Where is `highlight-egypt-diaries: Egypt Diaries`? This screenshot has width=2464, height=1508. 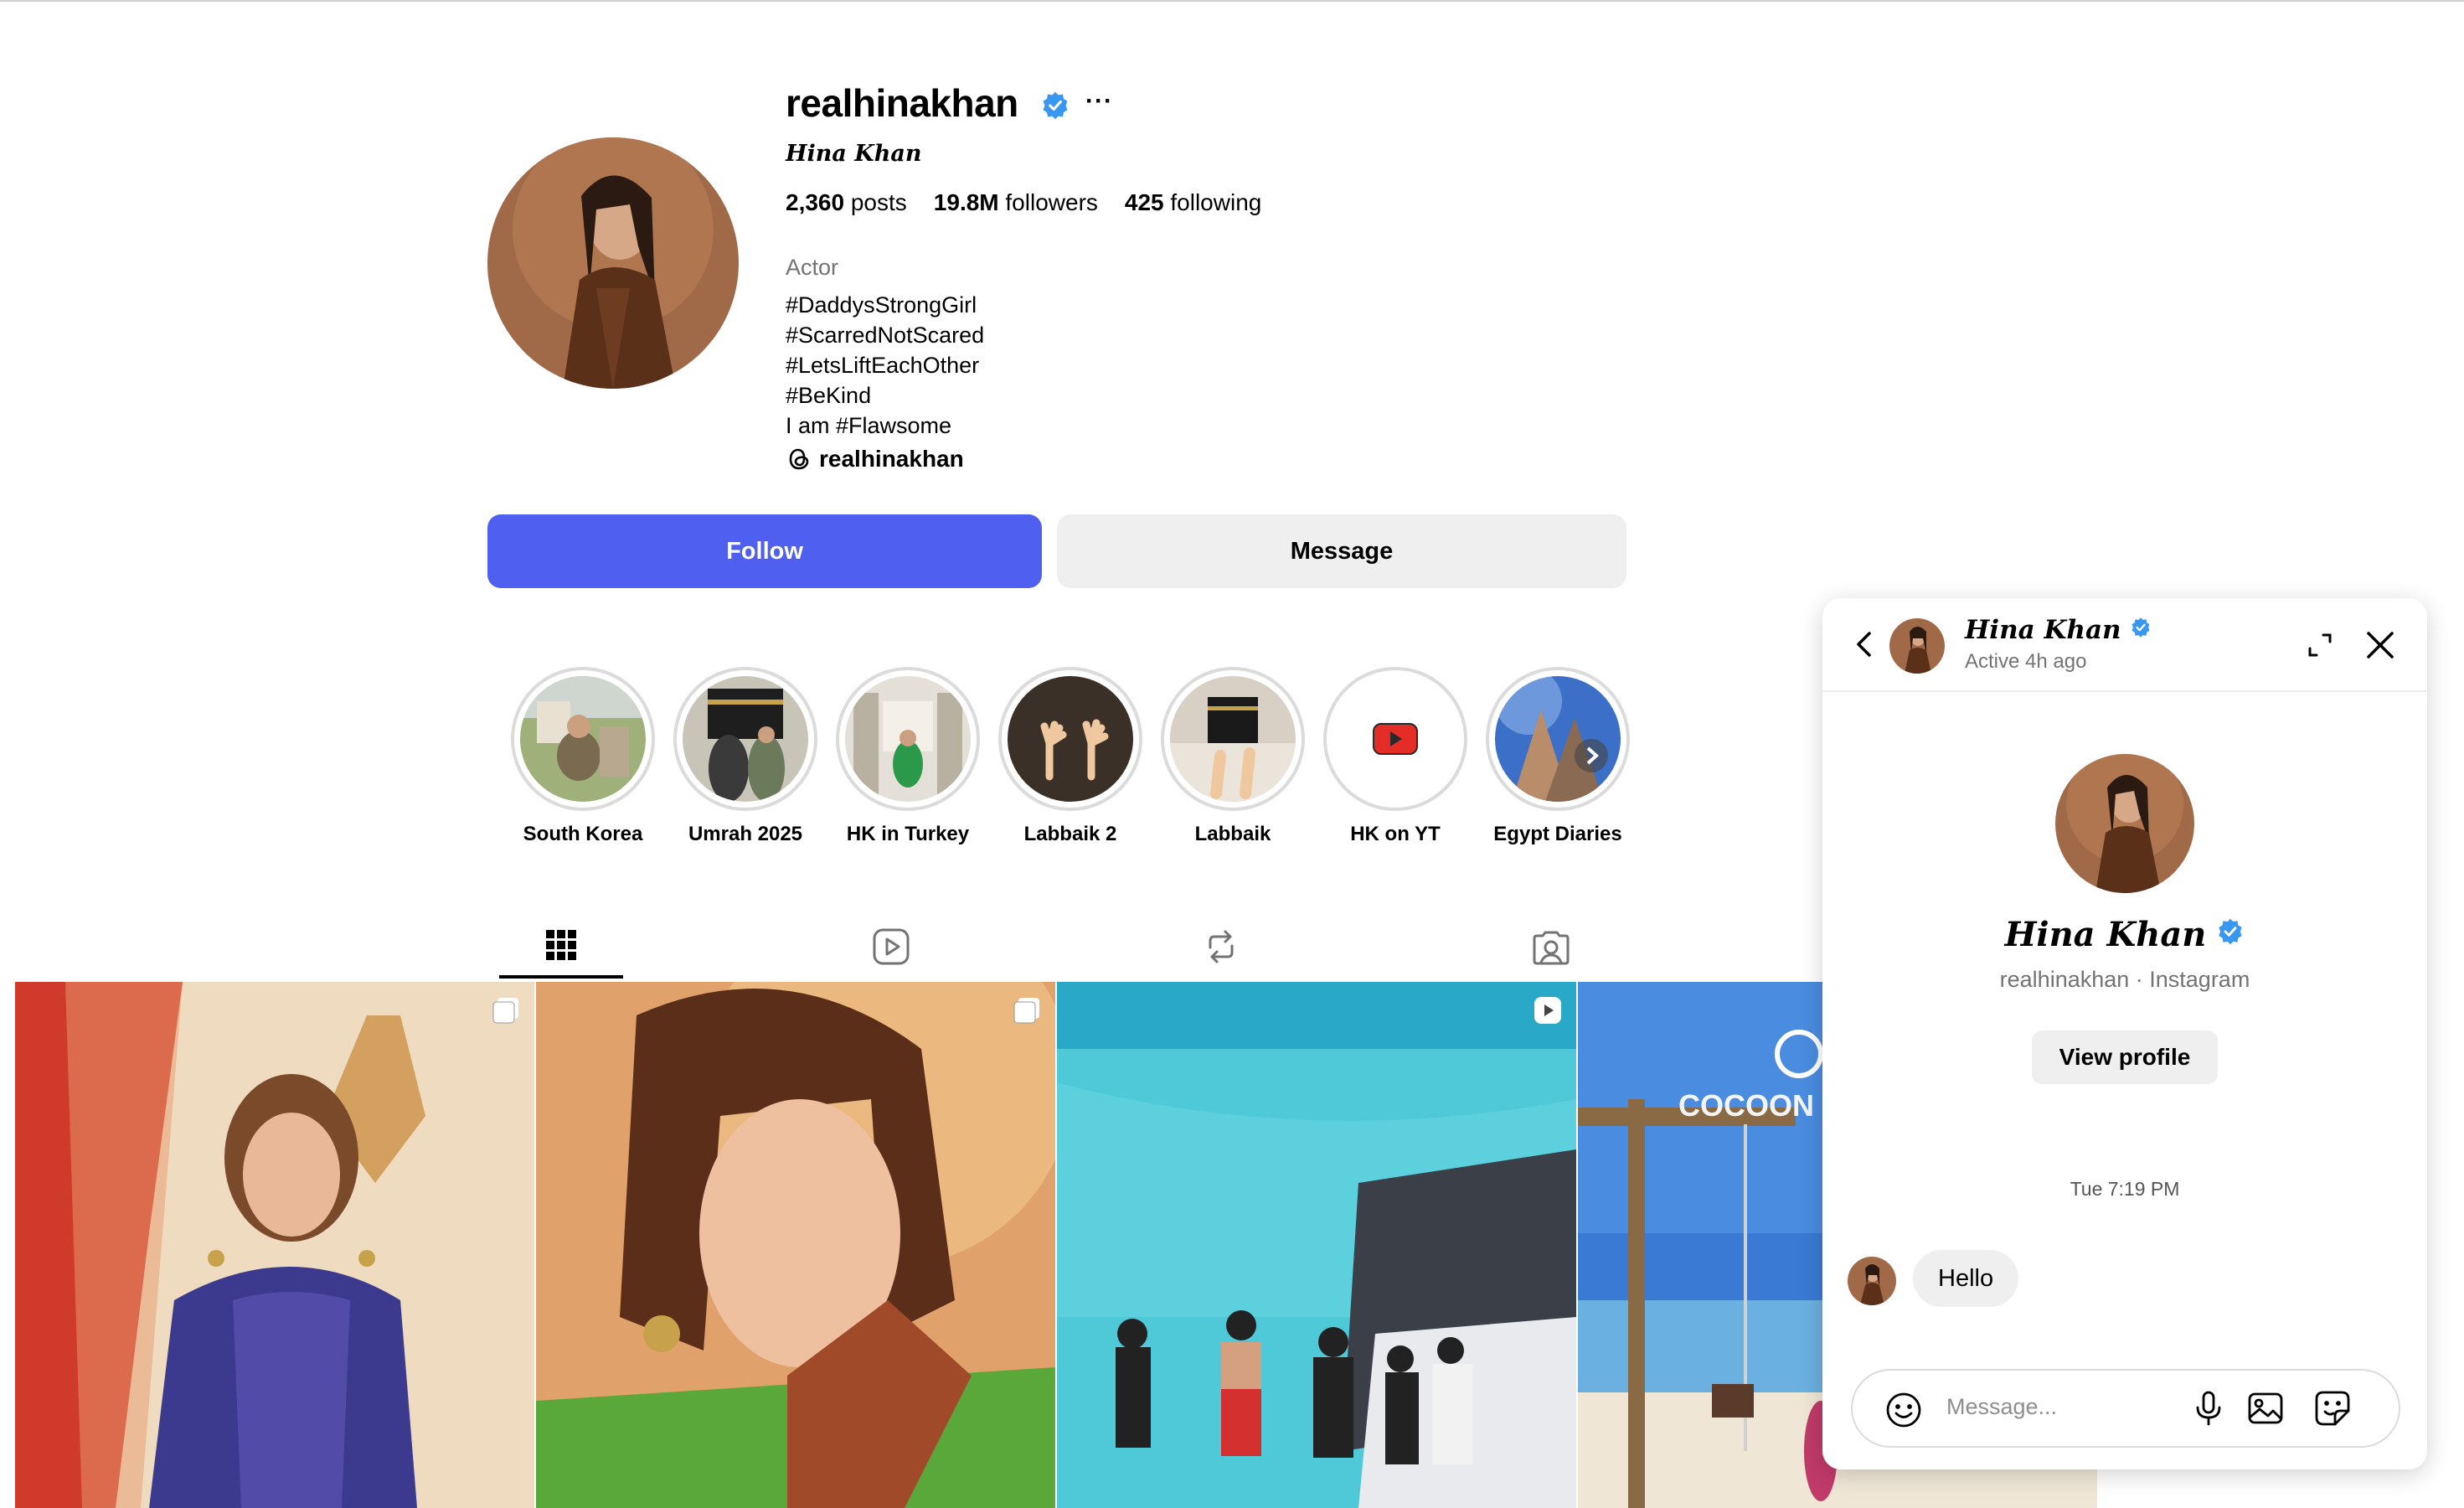 highlight-egypt-diaries: Egypt Diaries is located at coordinates (1558, 756).